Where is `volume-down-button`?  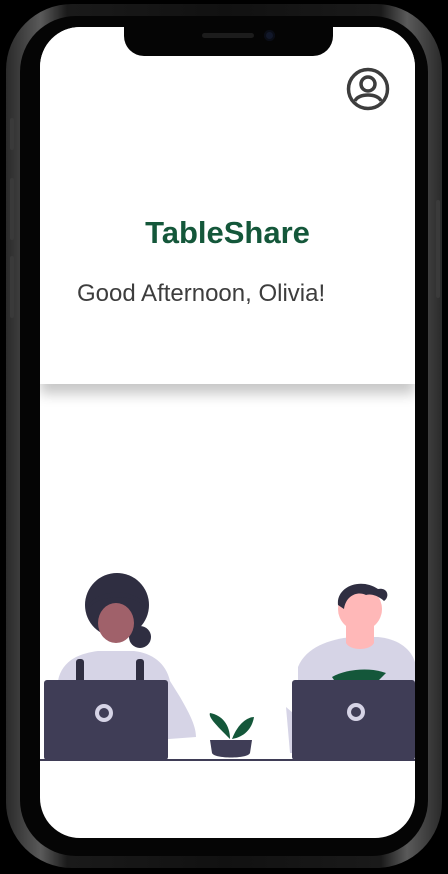
volume-down-button is located at coordinates (12, 287).